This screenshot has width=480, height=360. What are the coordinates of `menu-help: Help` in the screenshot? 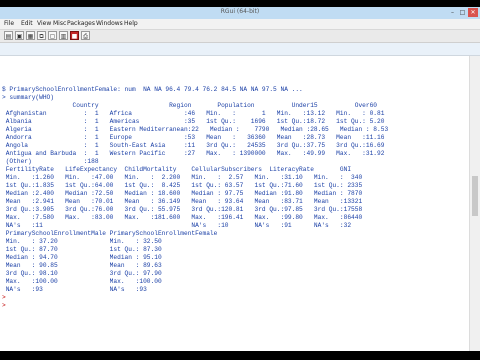 It's located at (131, 23).